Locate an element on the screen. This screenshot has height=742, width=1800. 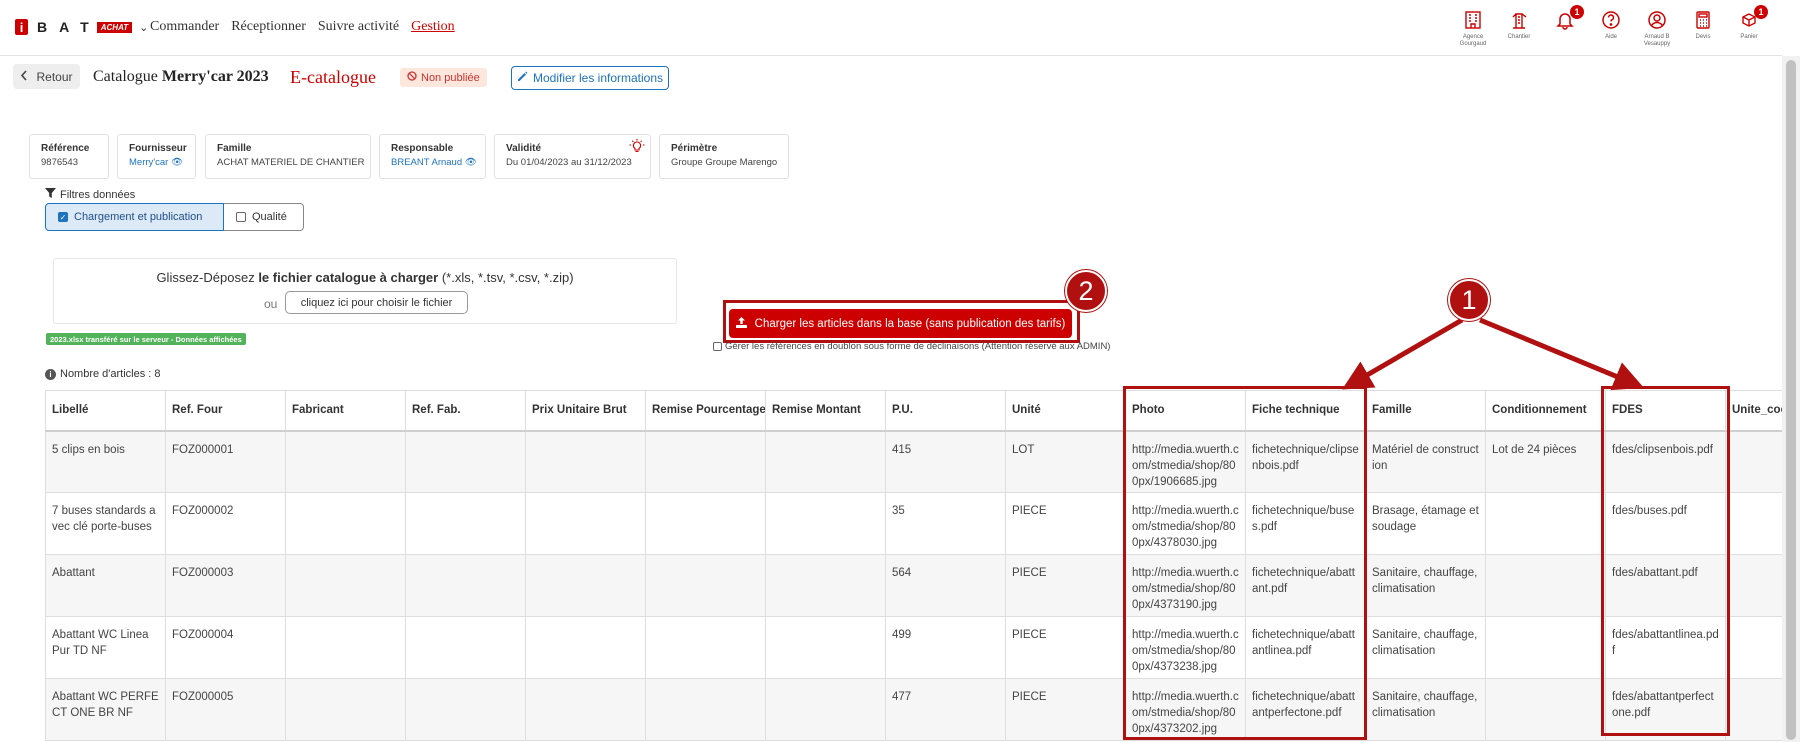
modify-info-button: Modifier les informations is located at coordinates (590, 78).